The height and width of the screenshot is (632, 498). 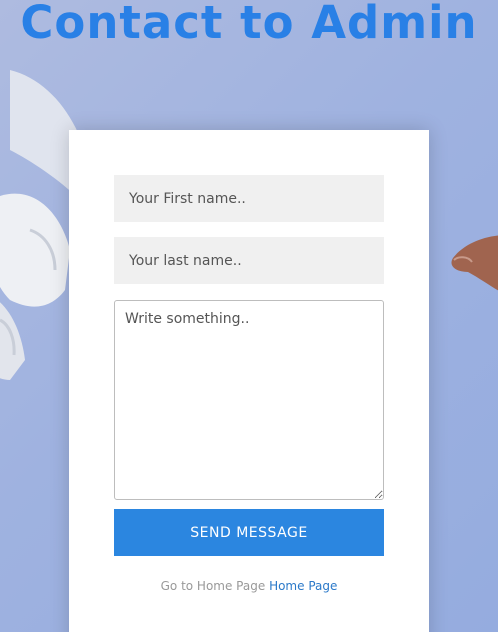 I want to click on page-title: Contact to Admin, so click(x=249, y=24).